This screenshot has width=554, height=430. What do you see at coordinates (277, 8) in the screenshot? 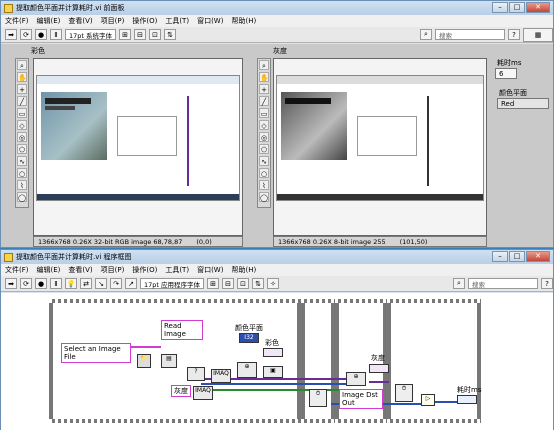
I see `front-panel-titlebar: 提取颜色平面并计算耗时.vi 前面板` at bounding box center [277, 8].